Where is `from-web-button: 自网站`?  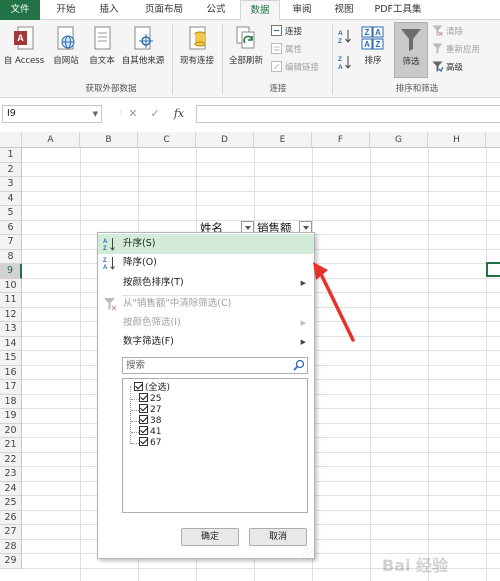 from-web-button: 自网站 is located at coordinates (66, 46).